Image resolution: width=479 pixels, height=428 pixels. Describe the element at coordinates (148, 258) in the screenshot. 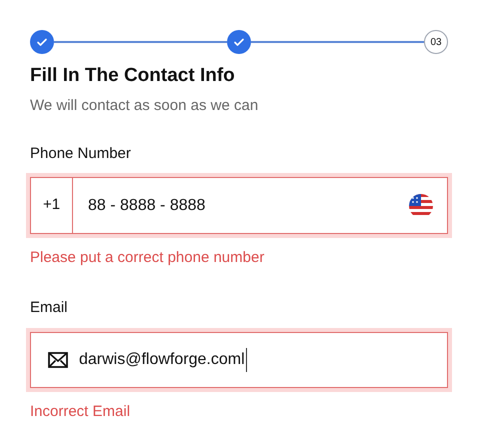

I see `error-message: Please put a correct phone number` at that location.